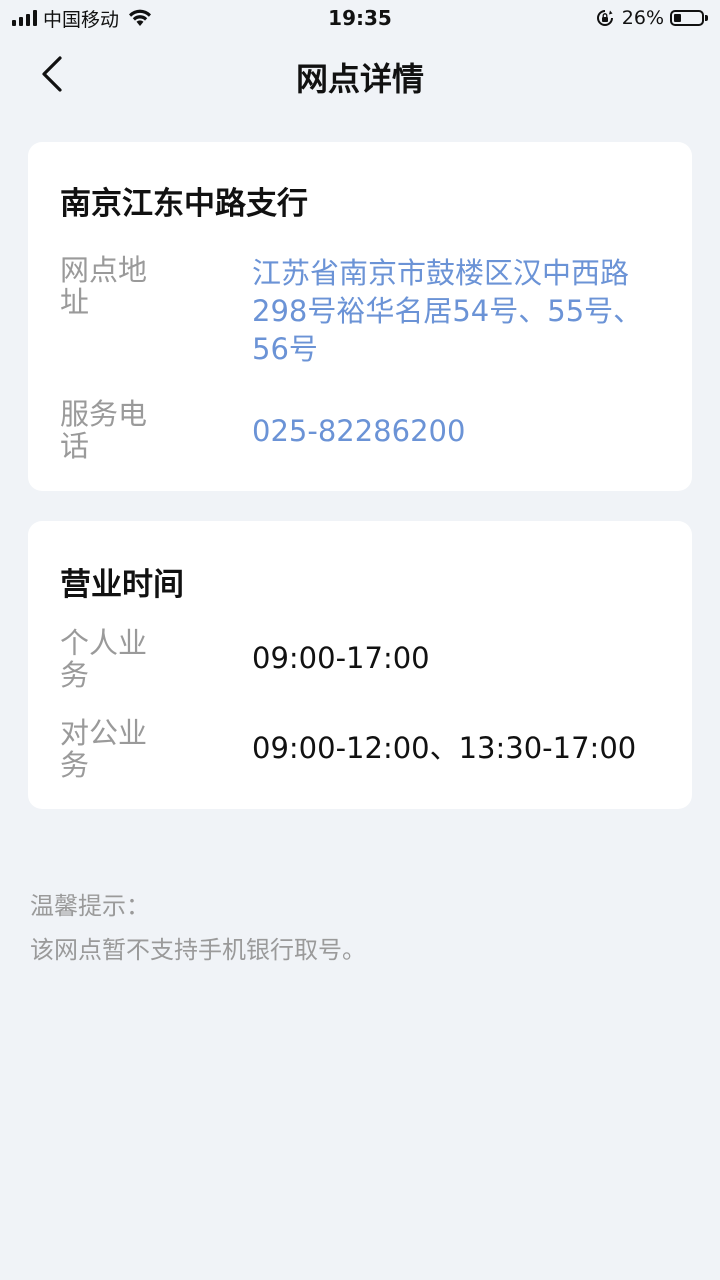  What do you see at coordinates (104, 430) in the screenshot?
I see `phone-label: 服务电话` at bounding box center [104, 430].